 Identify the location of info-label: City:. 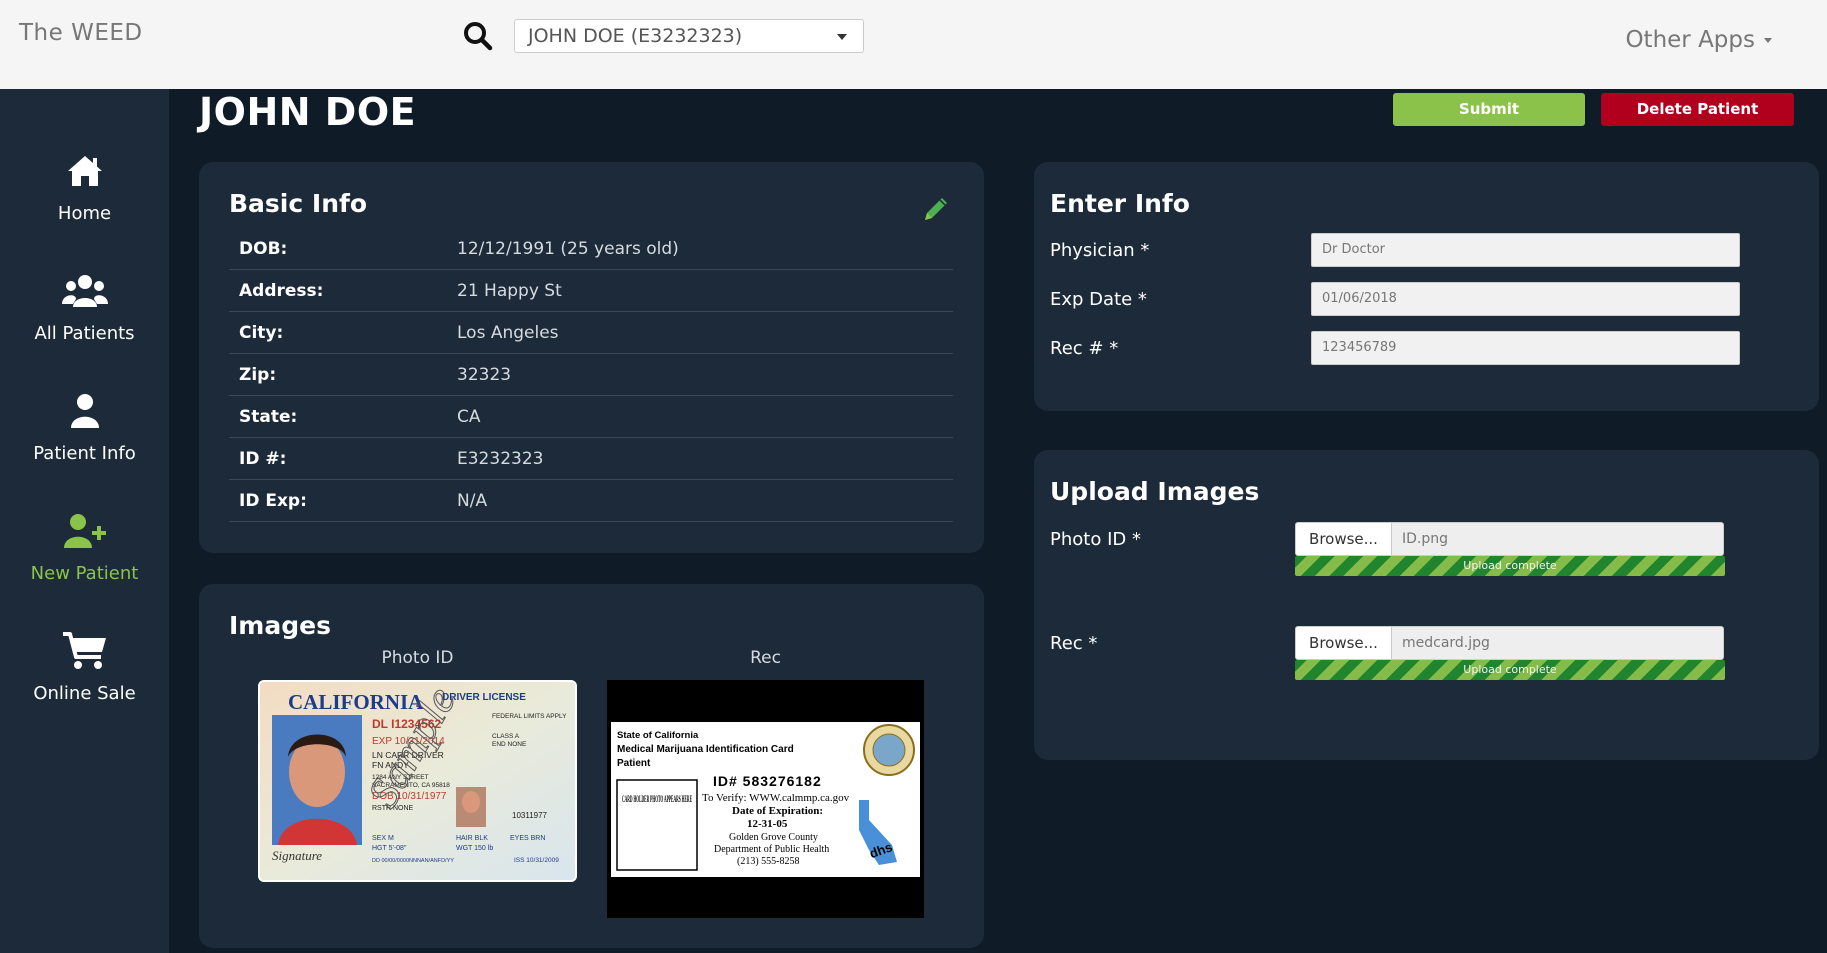
(261, 333).